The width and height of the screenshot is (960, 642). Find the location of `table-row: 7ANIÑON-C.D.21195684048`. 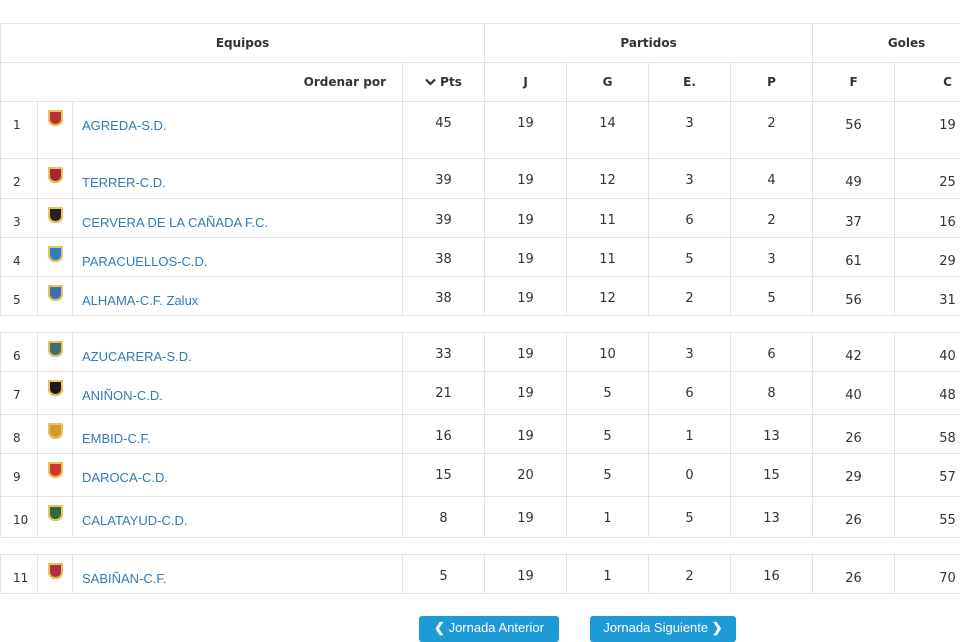

table-row: 7ANIÑON-C.D.21195684048 is located at coordinates (480, 393).